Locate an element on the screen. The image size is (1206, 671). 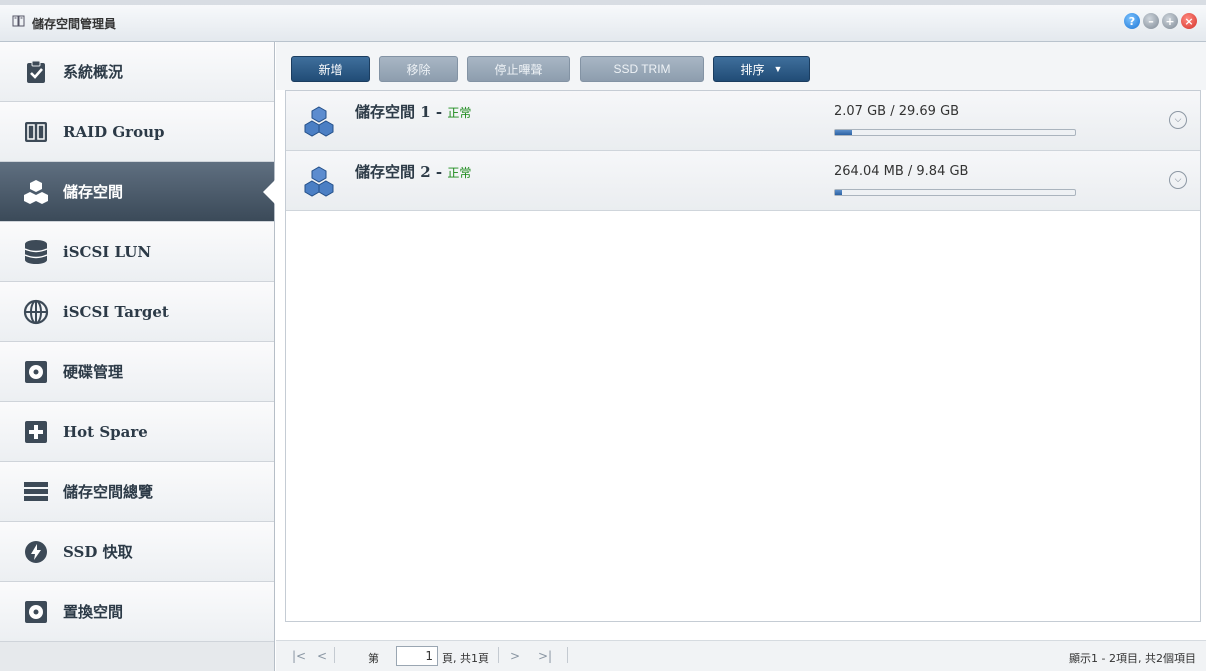
remove-button: 移除 is located at coordinates (418, 69).